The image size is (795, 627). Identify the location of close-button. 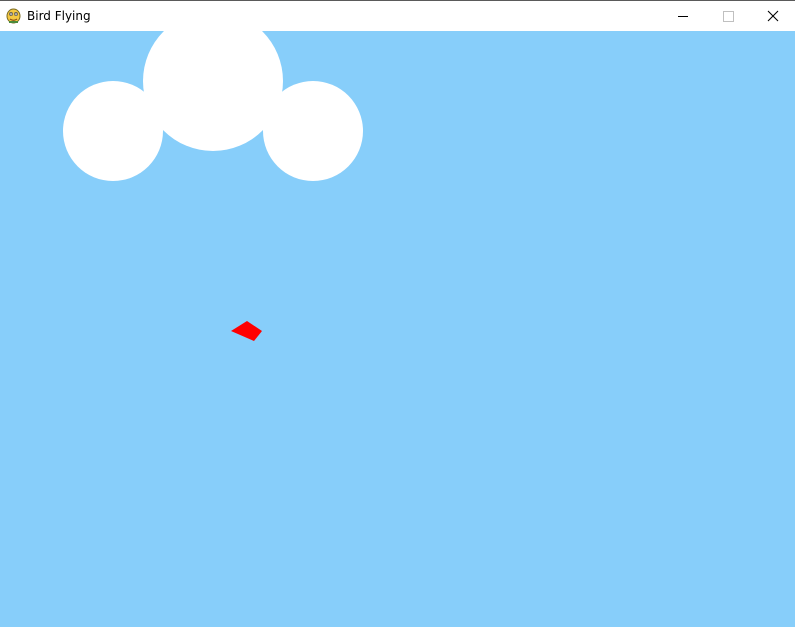
(772, 16).